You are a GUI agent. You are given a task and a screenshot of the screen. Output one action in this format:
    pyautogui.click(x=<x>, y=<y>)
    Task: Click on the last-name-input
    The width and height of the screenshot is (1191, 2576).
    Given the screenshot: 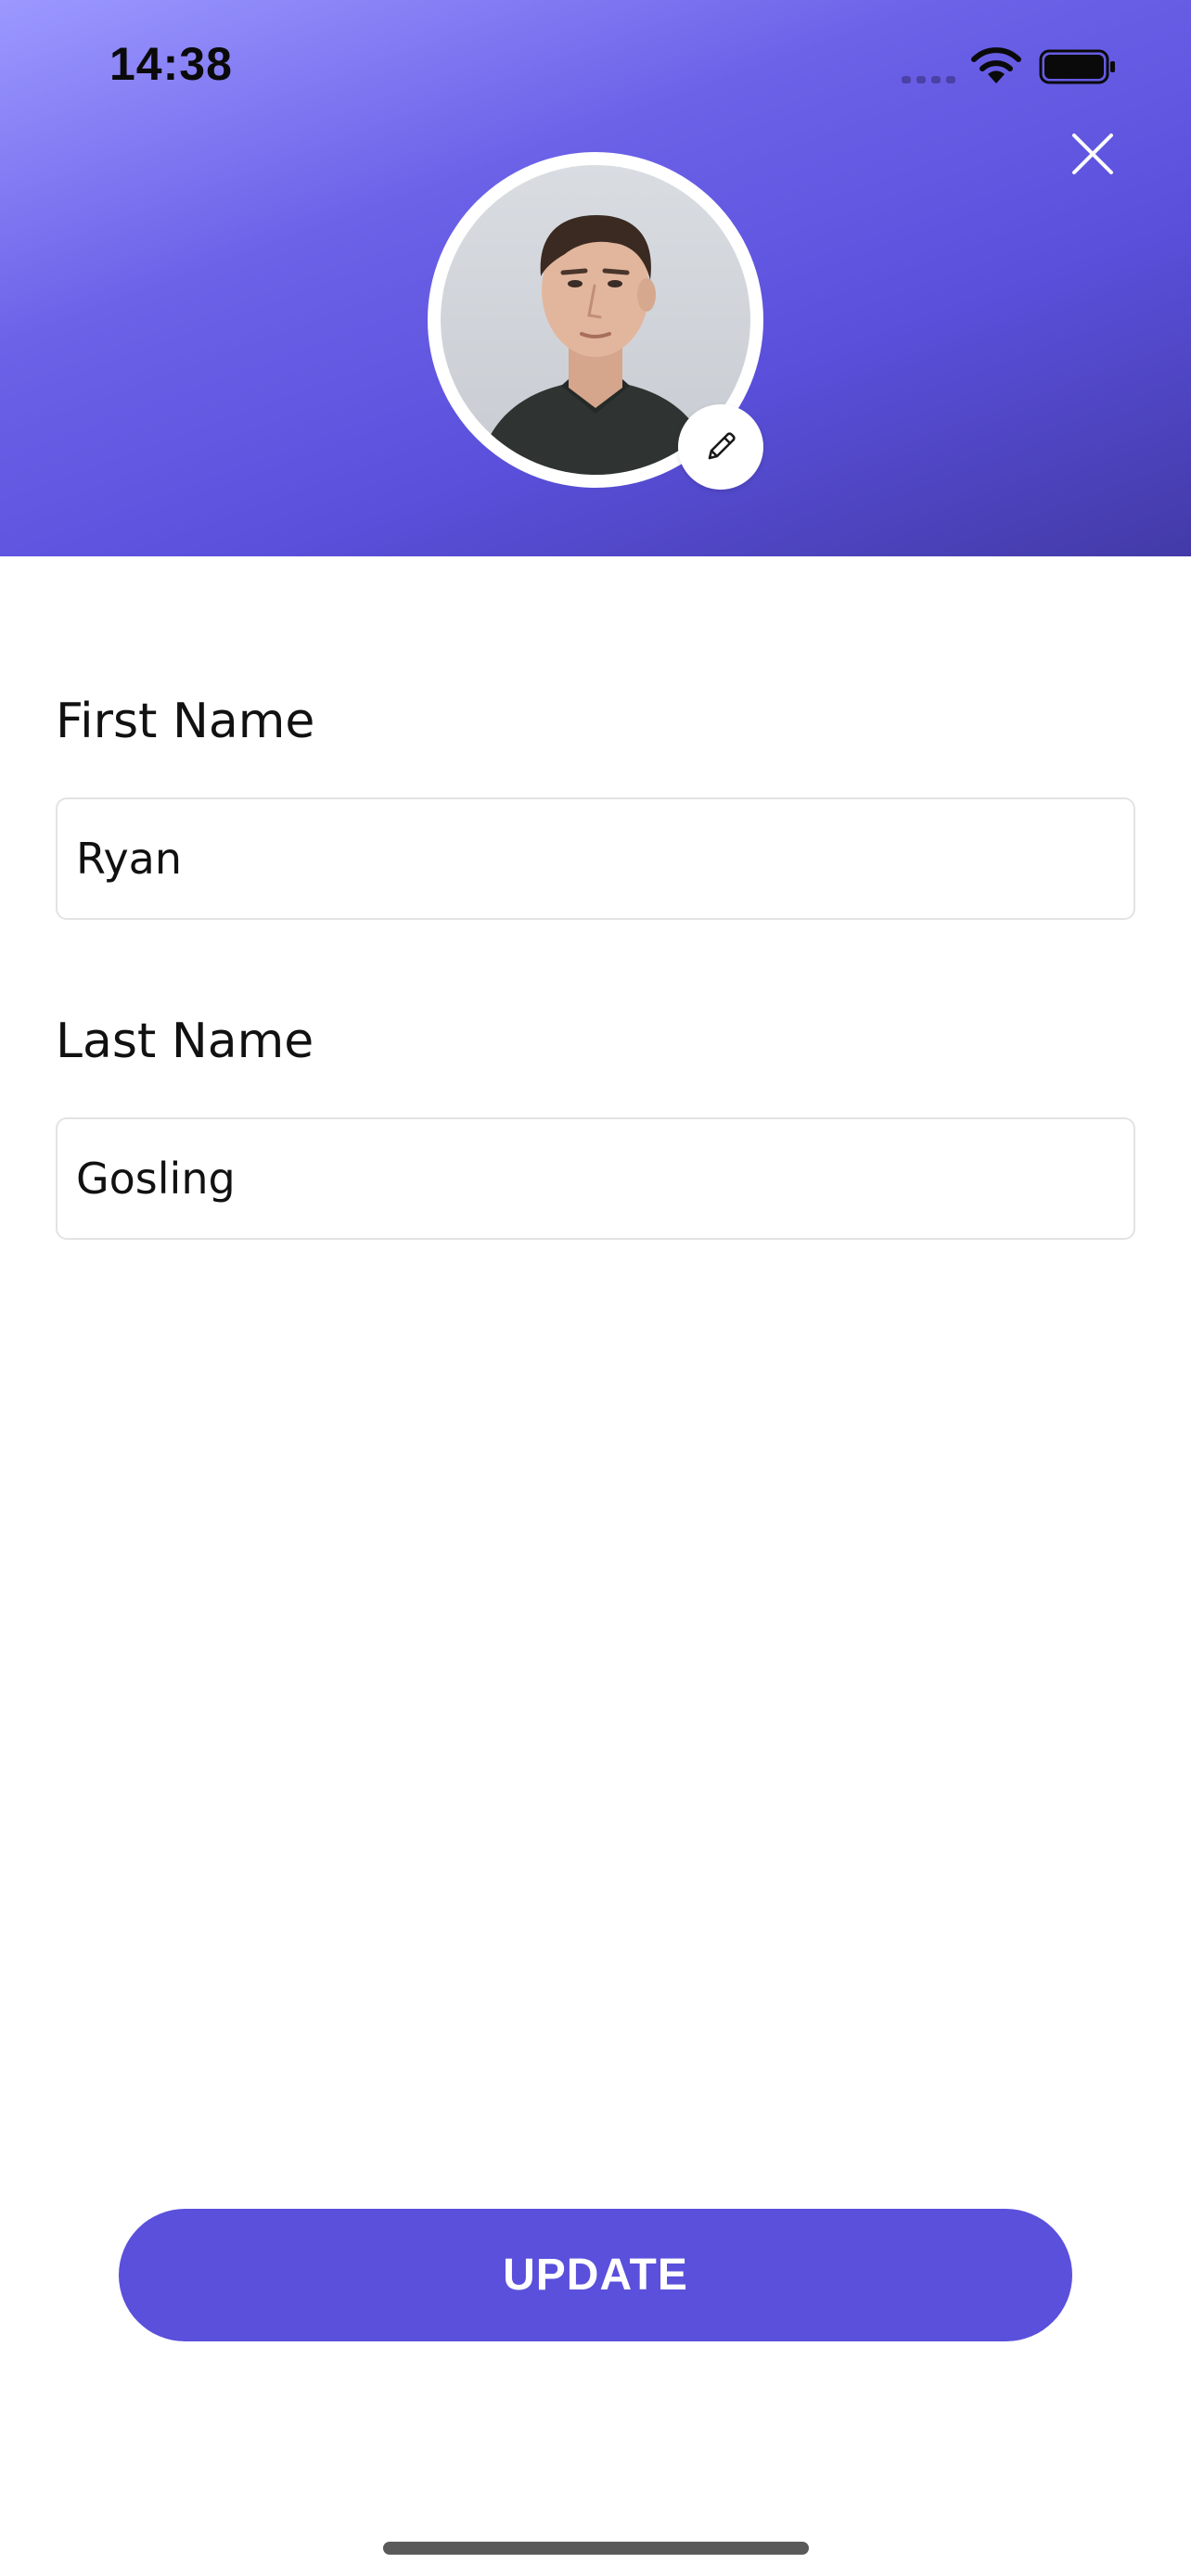 What is the action you would take?
    pyautogui.click(x=595, y=1178)
    